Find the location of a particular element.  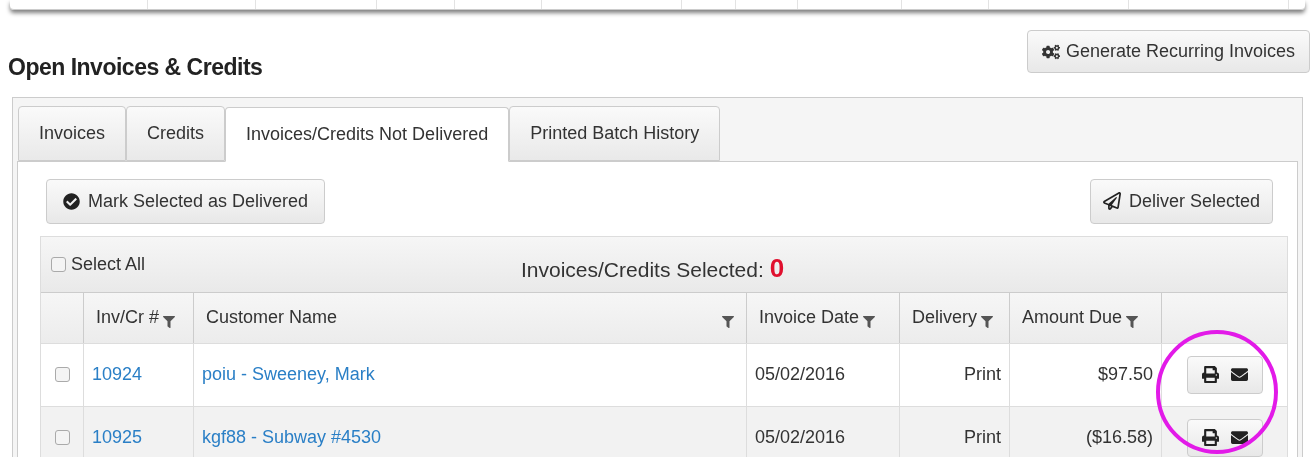

generate-recurring-invoices-button: Generate Recurring Invoices is located at coordinates (1168, 51).